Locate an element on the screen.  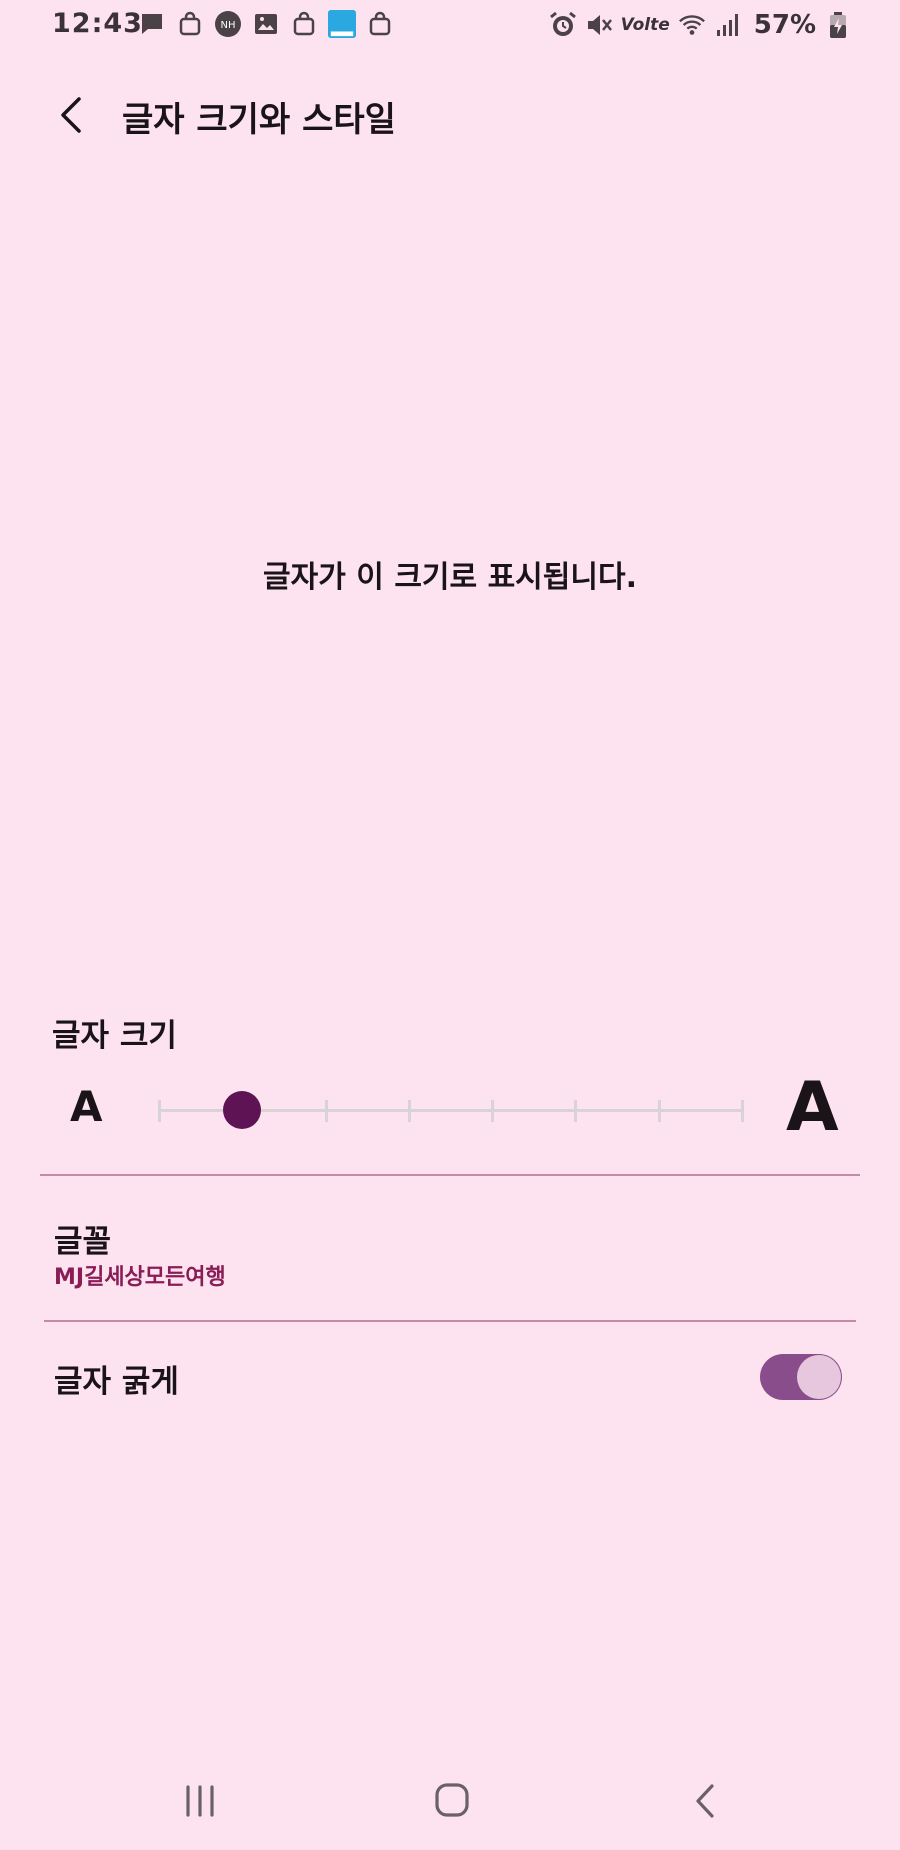
home-button is located at coordinates (452, 1800).